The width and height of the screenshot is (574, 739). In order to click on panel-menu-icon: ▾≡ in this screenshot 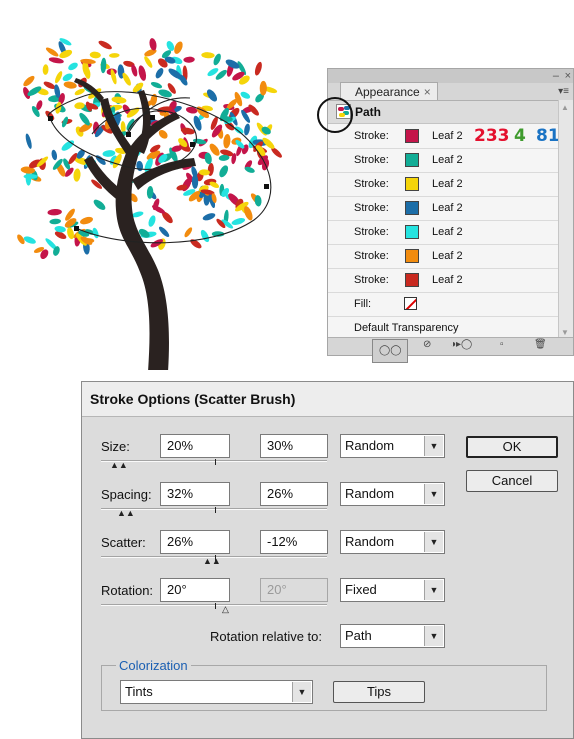, I will do `click(563, 91)`.